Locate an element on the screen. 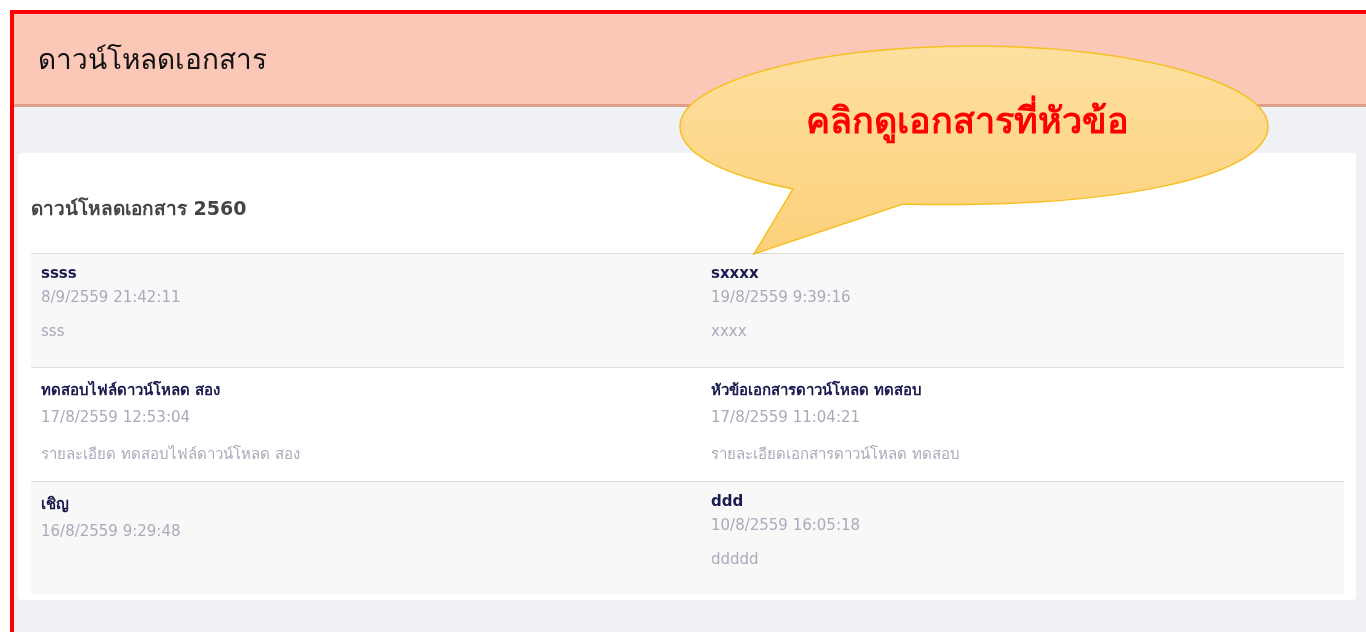 This screenshot has height=632, width=1366. document-date: 8/9/2559 21:42:11 is located at coordinates (111, 297).